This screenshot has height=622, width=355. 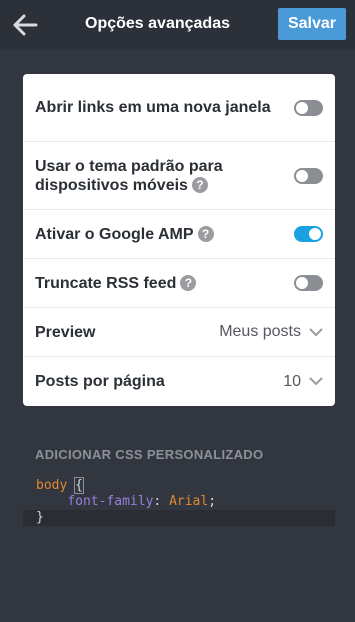 What do you see at coordinates (65, 332) in the screenshot?
I see `preview-label: Preview` at bounding box center [65, 332].